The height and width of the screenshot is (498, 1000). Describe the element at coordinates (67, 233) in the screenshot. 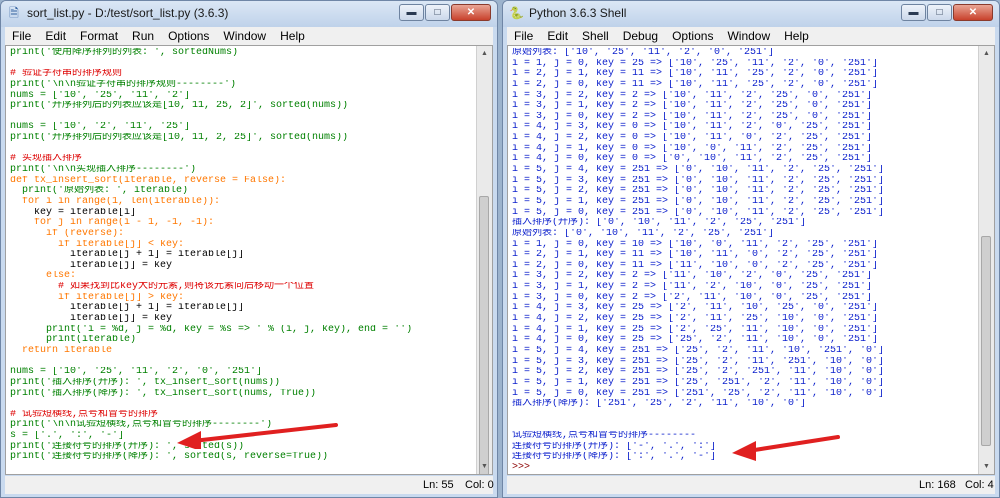

I see `code-line: if (reverse):` at that location.